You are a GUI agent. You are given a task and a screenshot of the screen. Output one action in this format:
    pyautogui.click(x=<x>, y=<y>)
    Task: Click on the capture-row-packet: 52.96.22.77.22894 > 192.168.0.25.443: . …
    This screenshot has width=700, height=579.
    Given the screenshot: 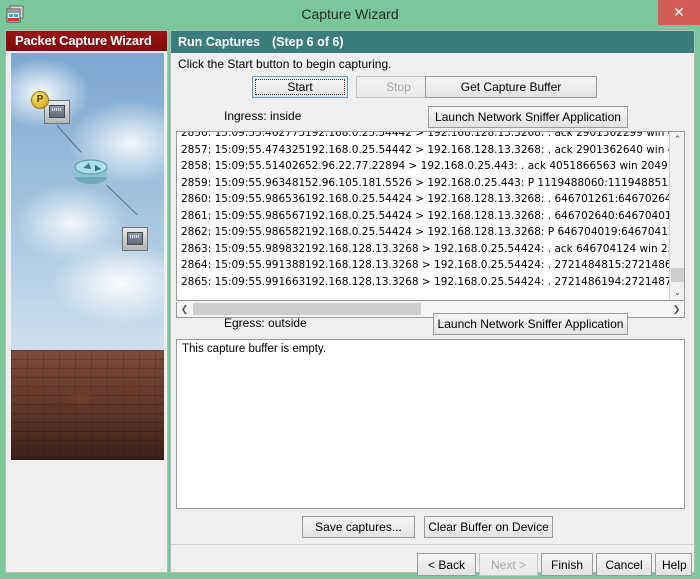 What is the action you would take?
    pyautogui.click(x=486, y=166)
    